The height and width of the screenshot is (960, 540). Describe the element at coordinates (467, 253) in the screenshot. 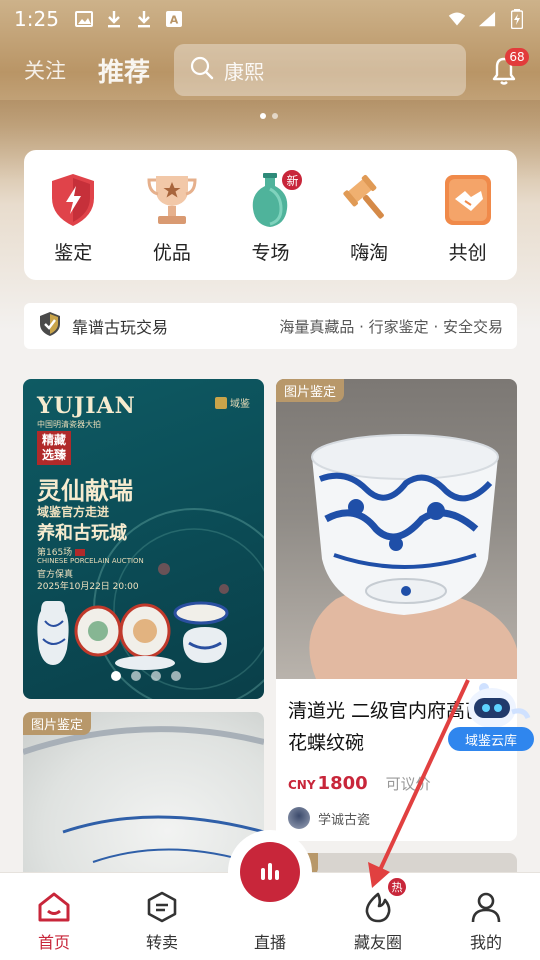

I see `category-label: 共创` at that location.